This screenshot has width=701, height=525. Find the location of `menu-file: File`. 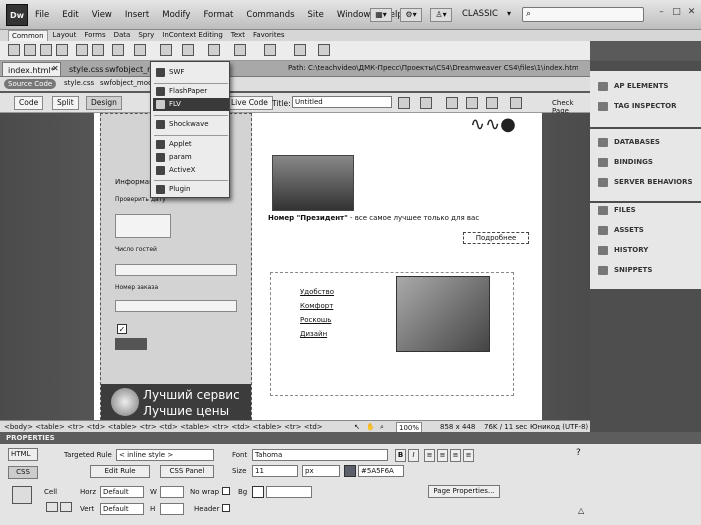

menu-file: File is located at coordinates (42, 15).